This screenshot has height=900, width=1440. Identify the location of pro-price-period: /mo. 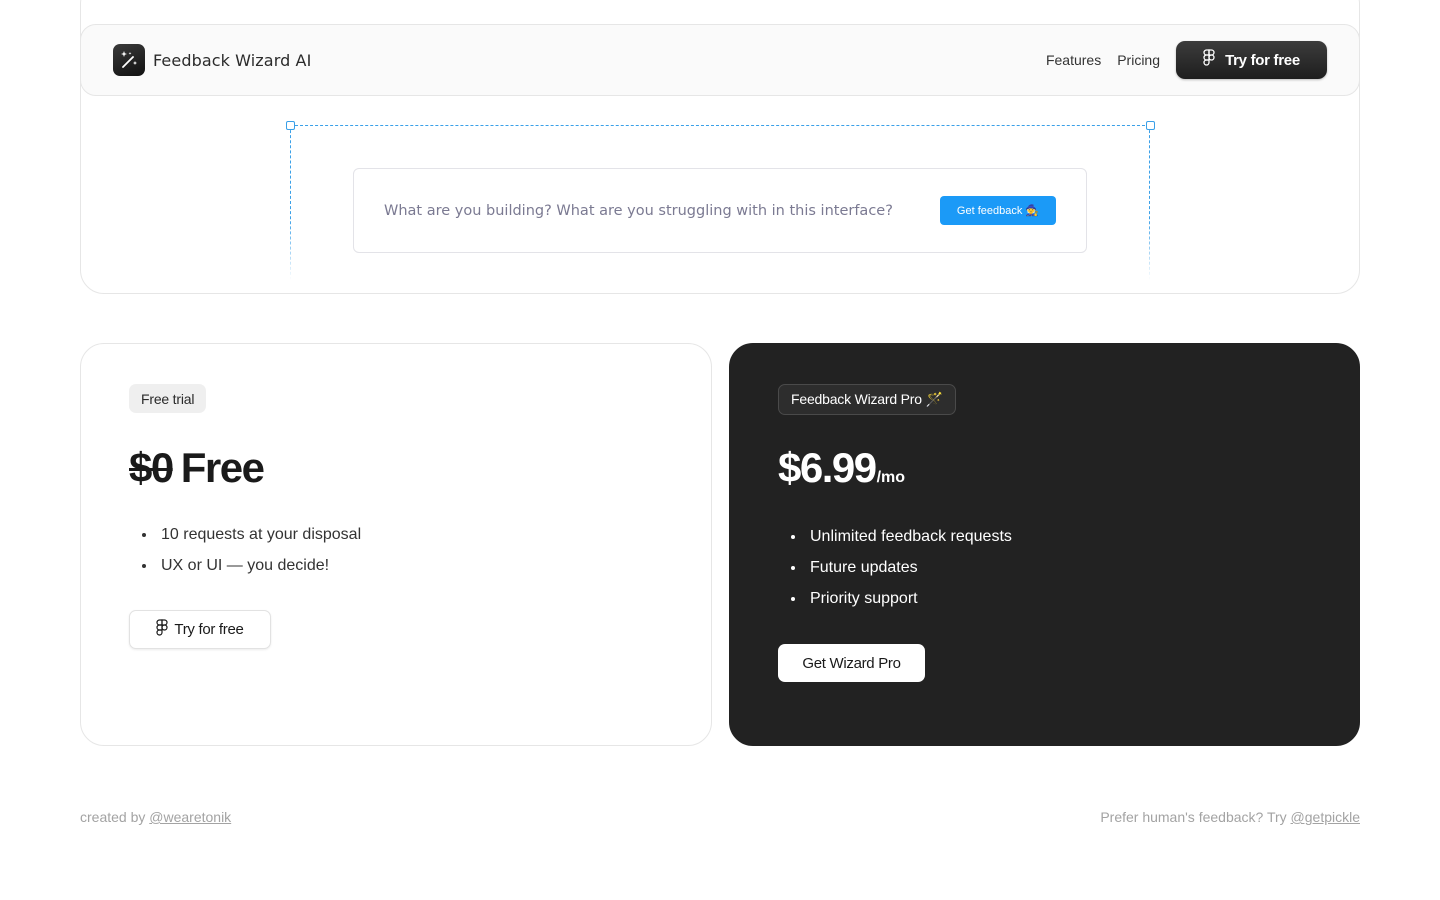
(891, 477).